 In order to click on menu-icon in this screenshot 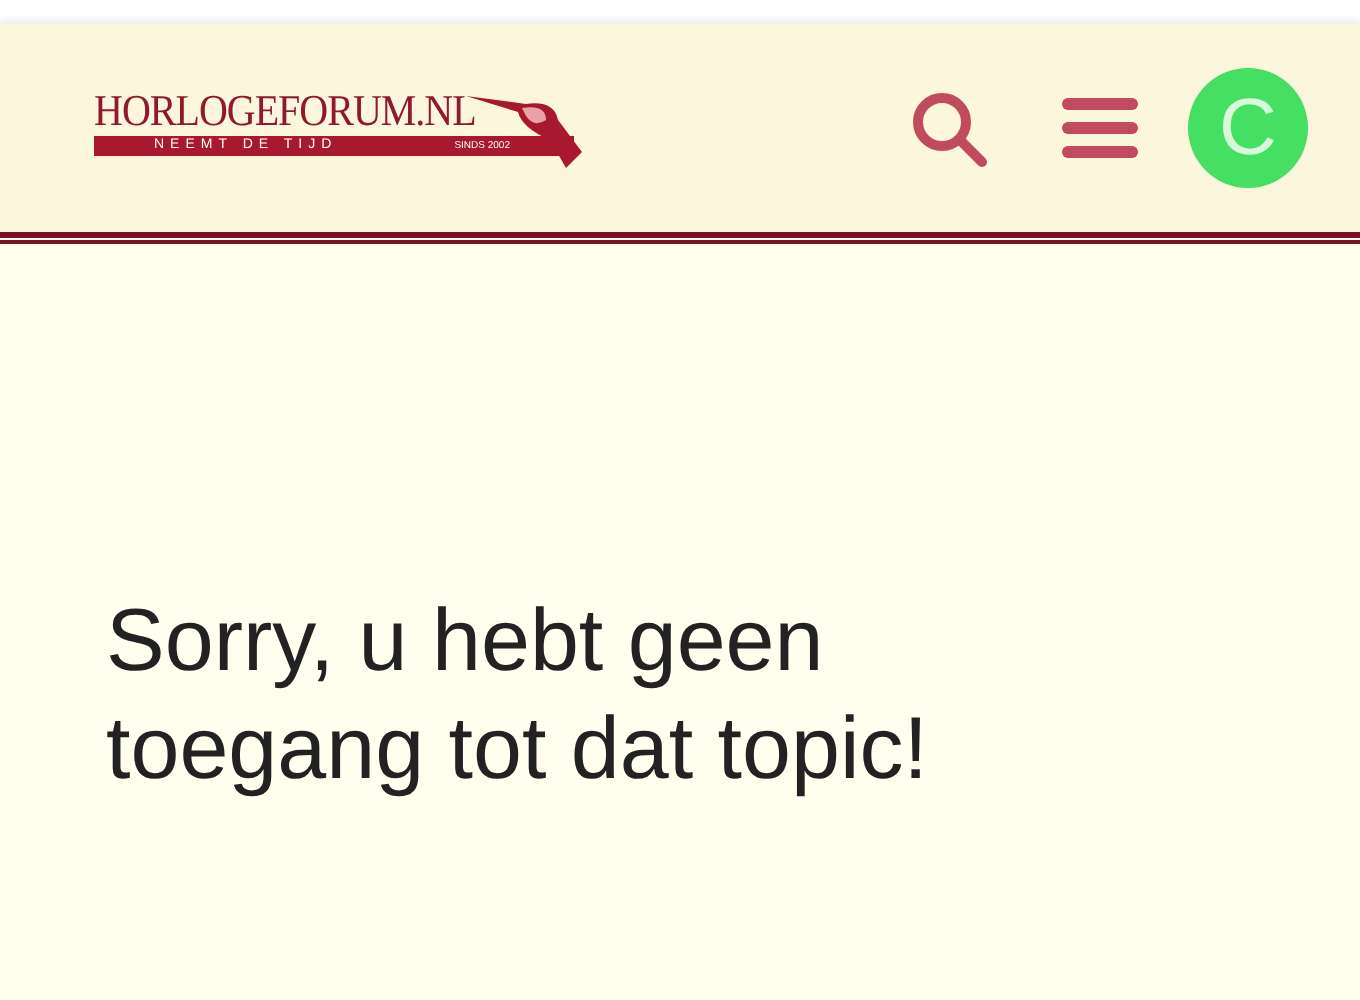, I will do `click(1100, 128)`.